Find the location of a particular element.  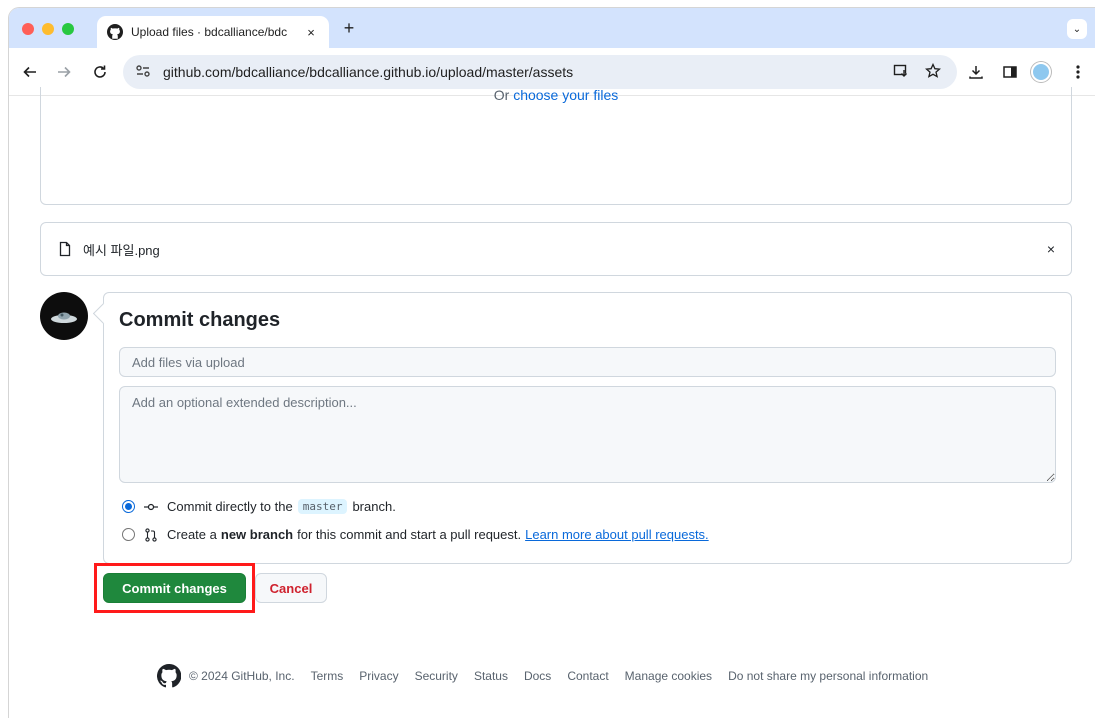

side-panel-icon is located at coordinates (1010, 72).